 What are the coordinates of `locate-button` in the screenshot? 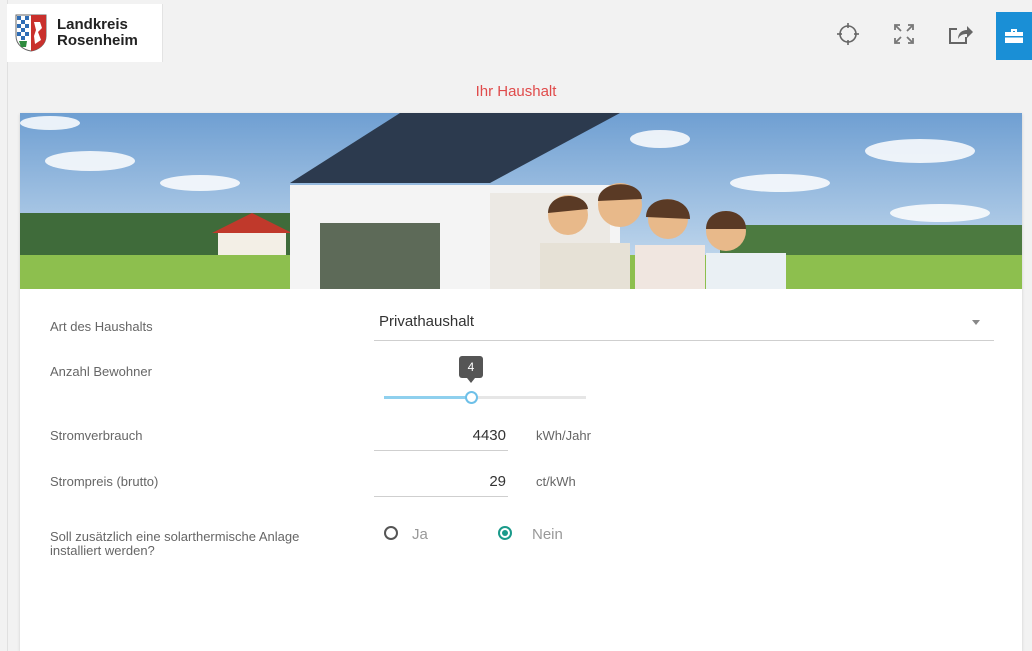 It's located at (848, 34).